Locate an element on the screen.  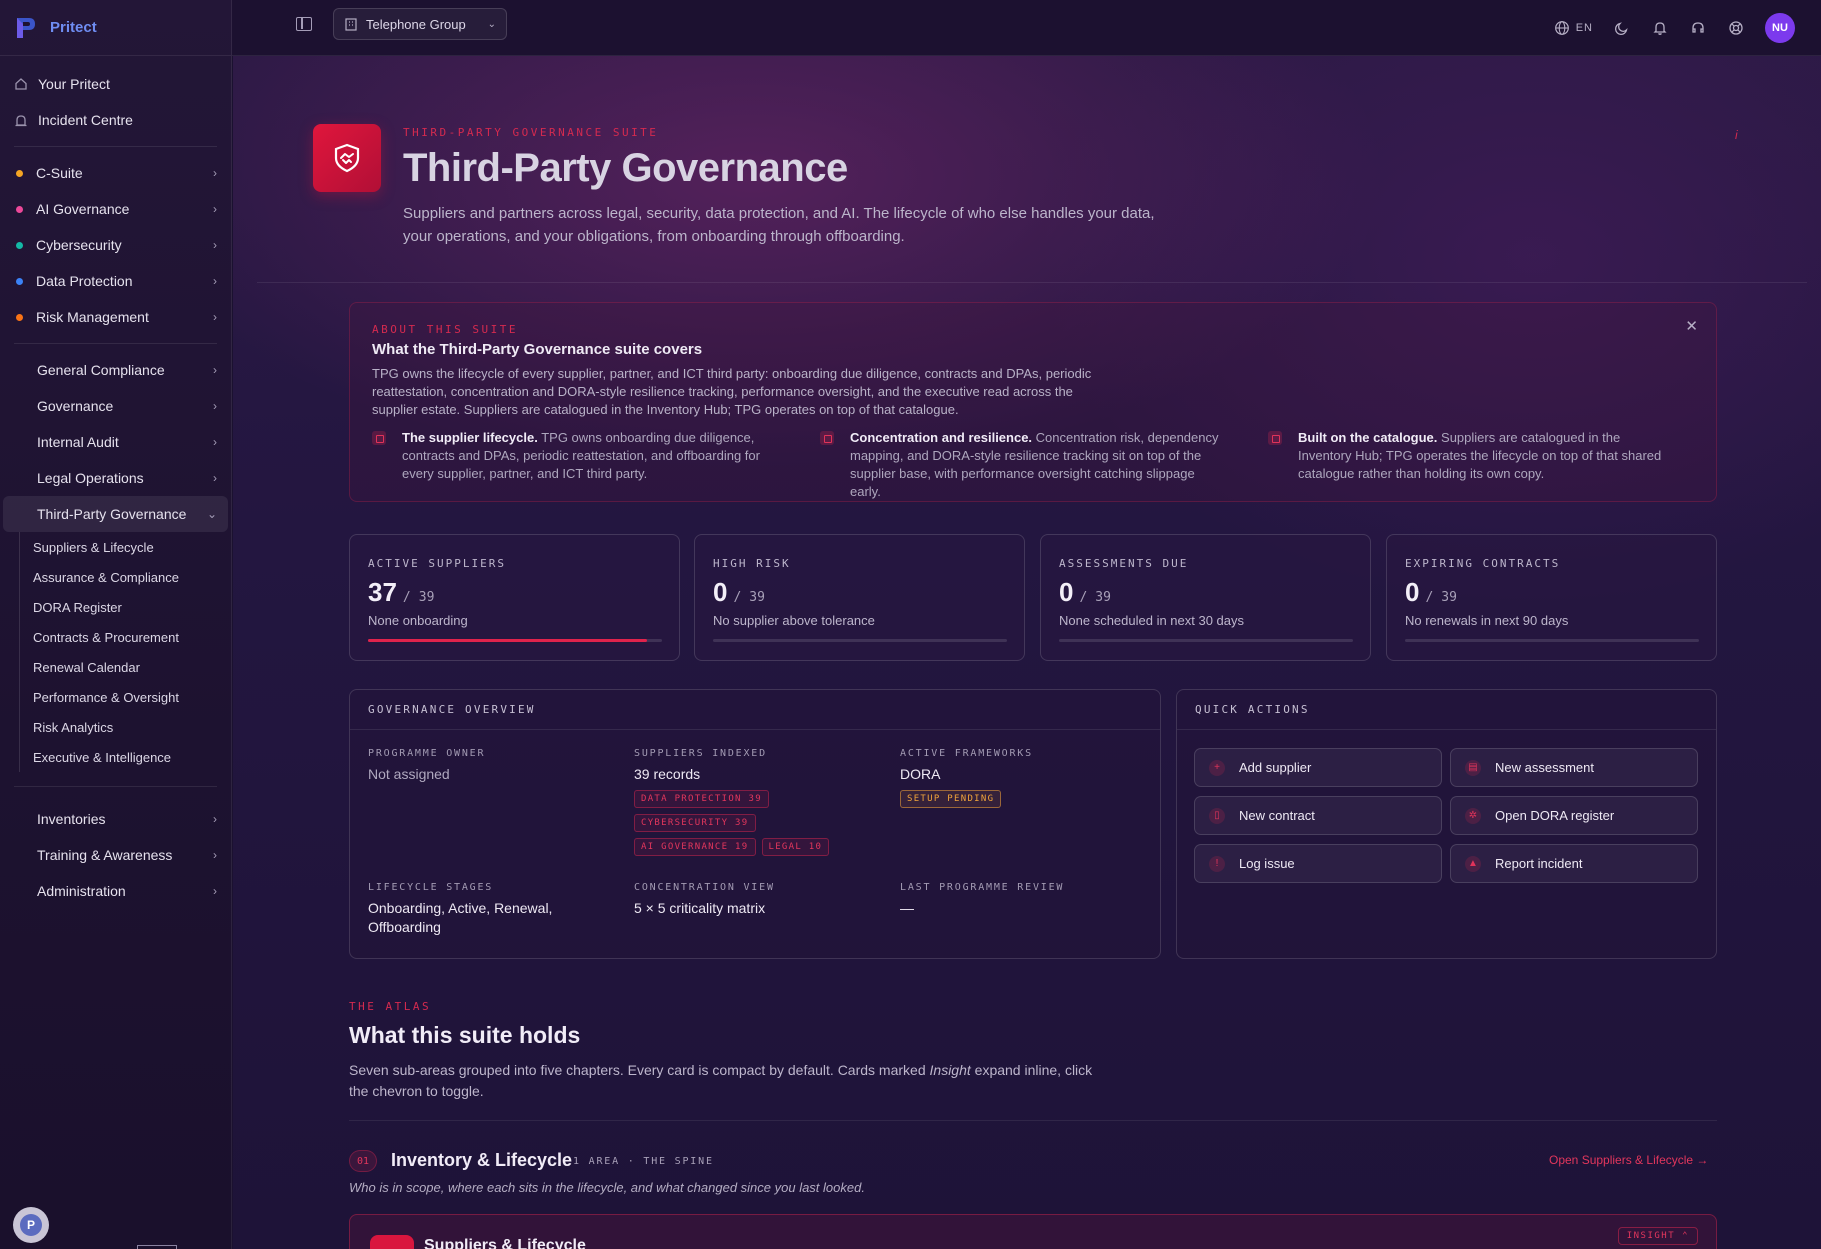
sidebar-item-general-compliance: General Compliance › is located at coordinates (115, 370).